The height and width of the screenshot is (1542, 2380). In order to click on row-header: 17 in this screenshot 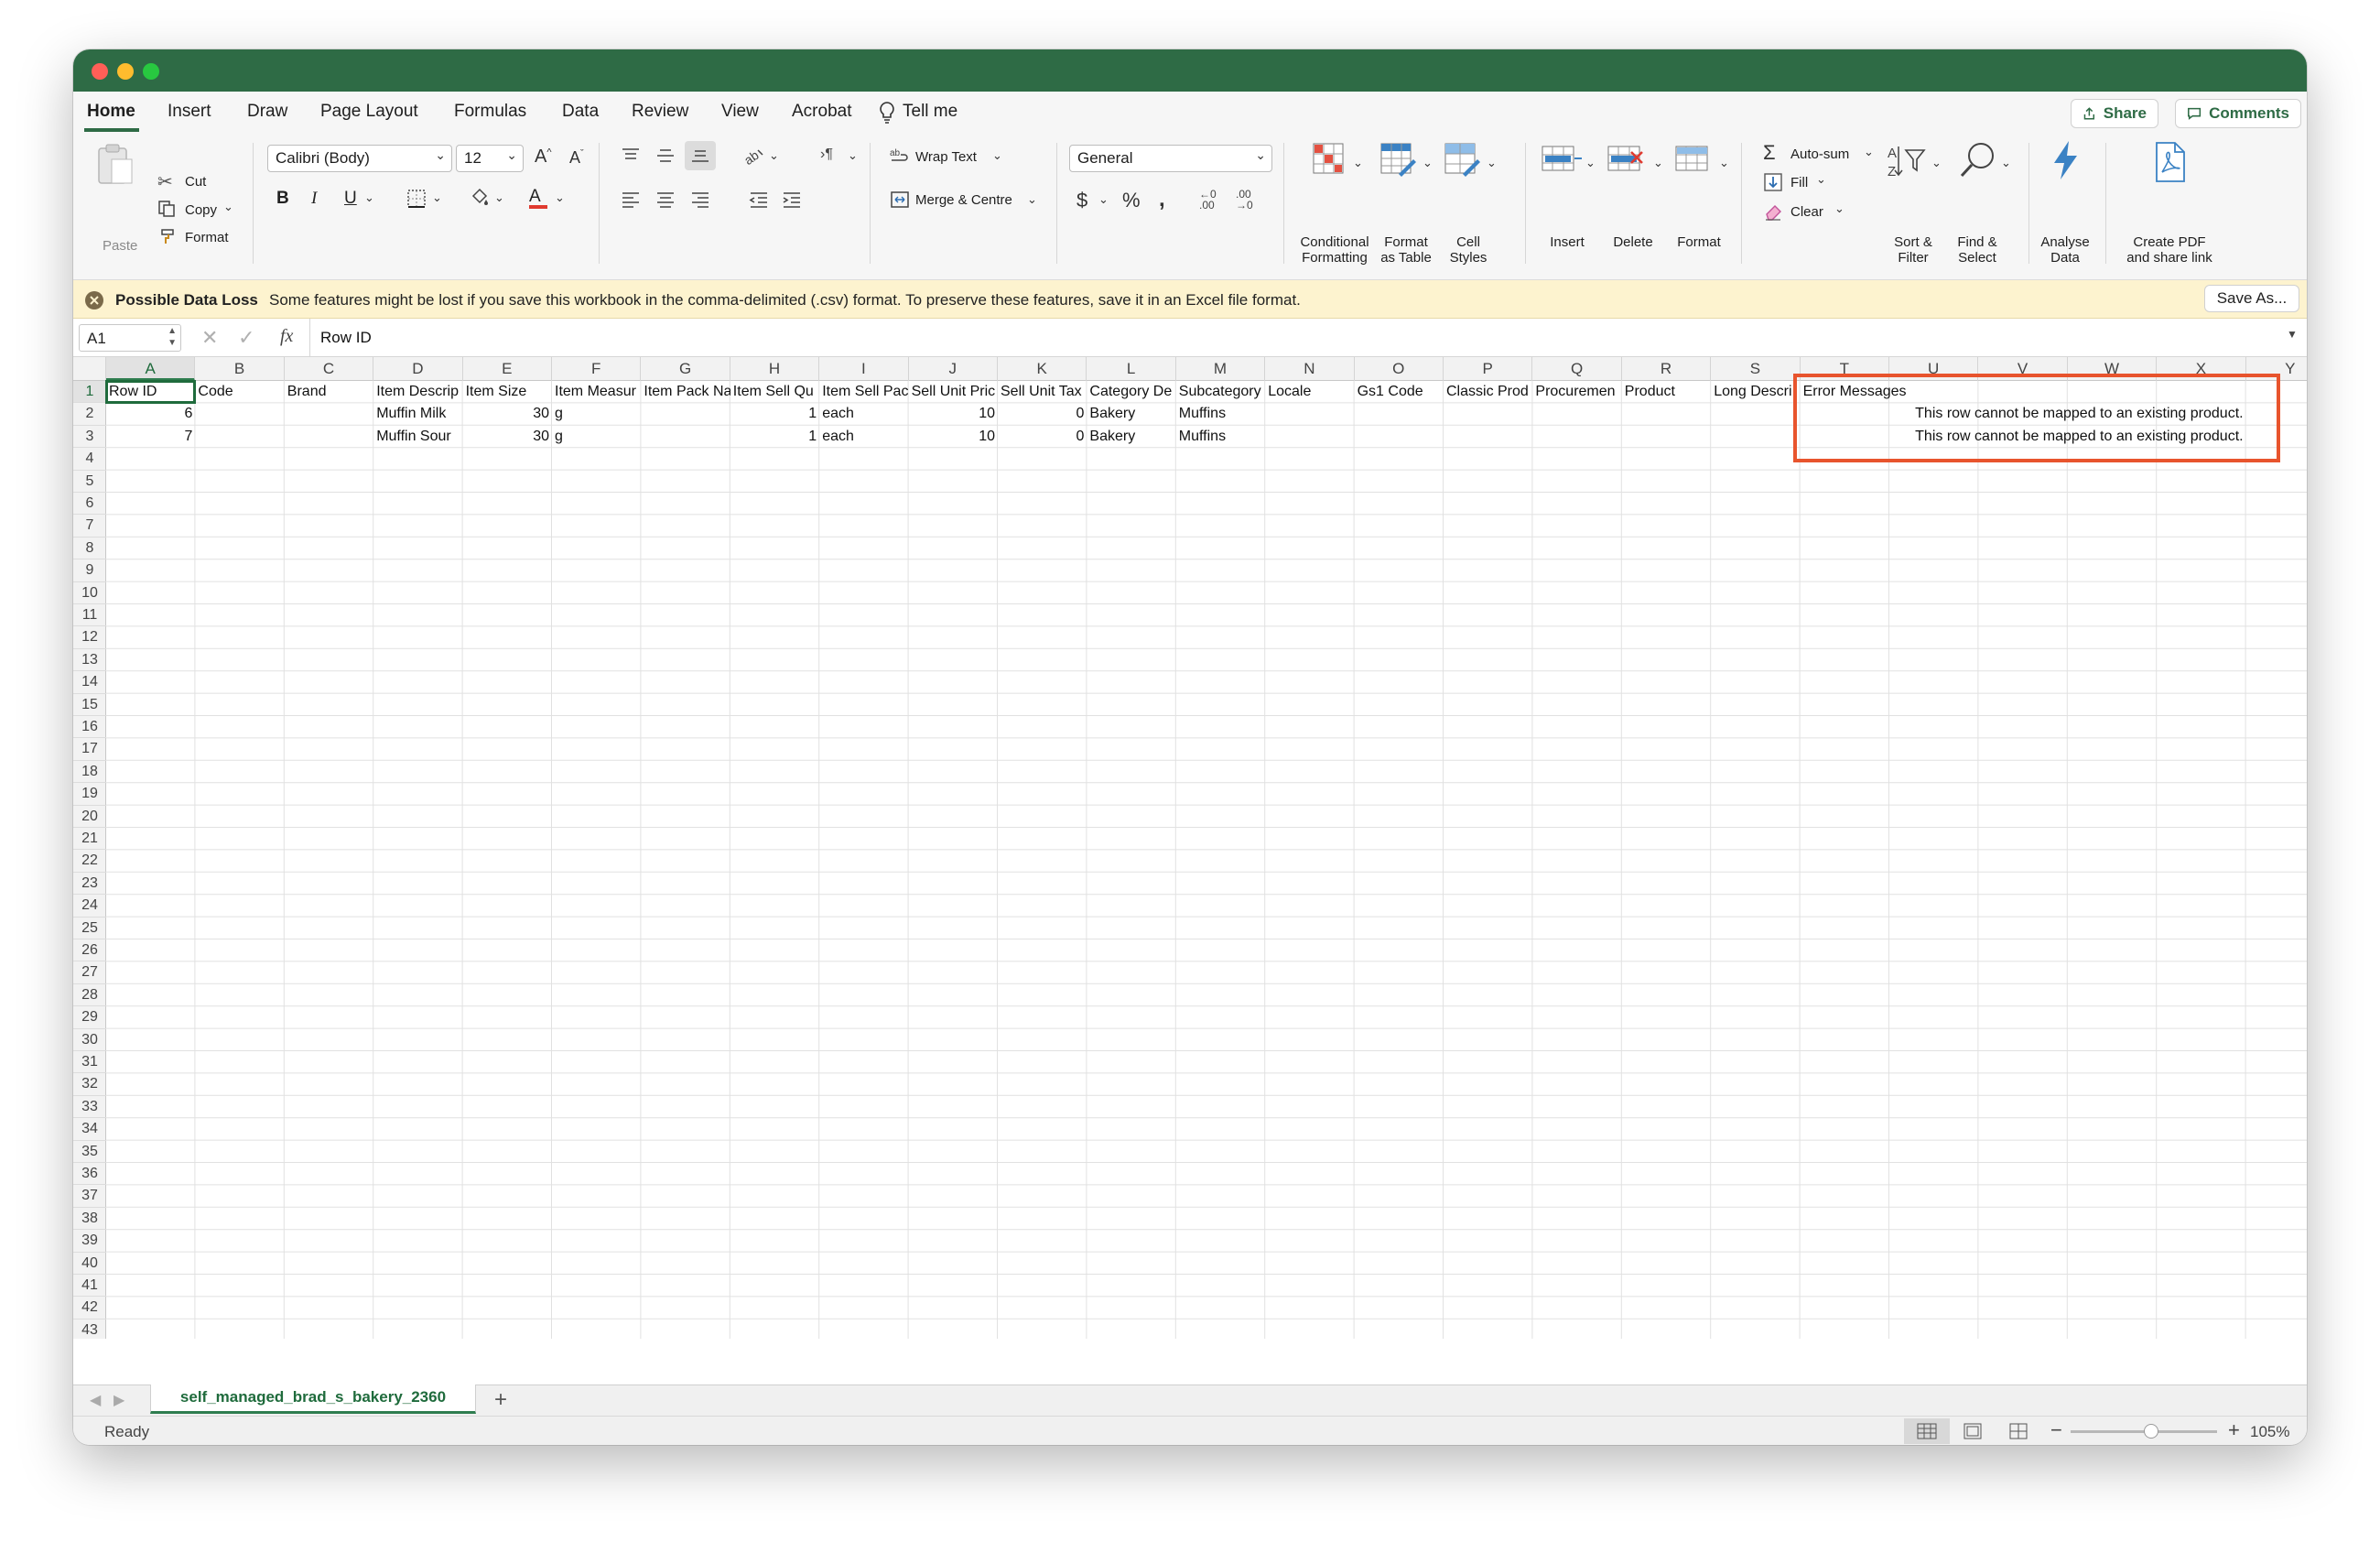, I will do `click(89, 749)`.